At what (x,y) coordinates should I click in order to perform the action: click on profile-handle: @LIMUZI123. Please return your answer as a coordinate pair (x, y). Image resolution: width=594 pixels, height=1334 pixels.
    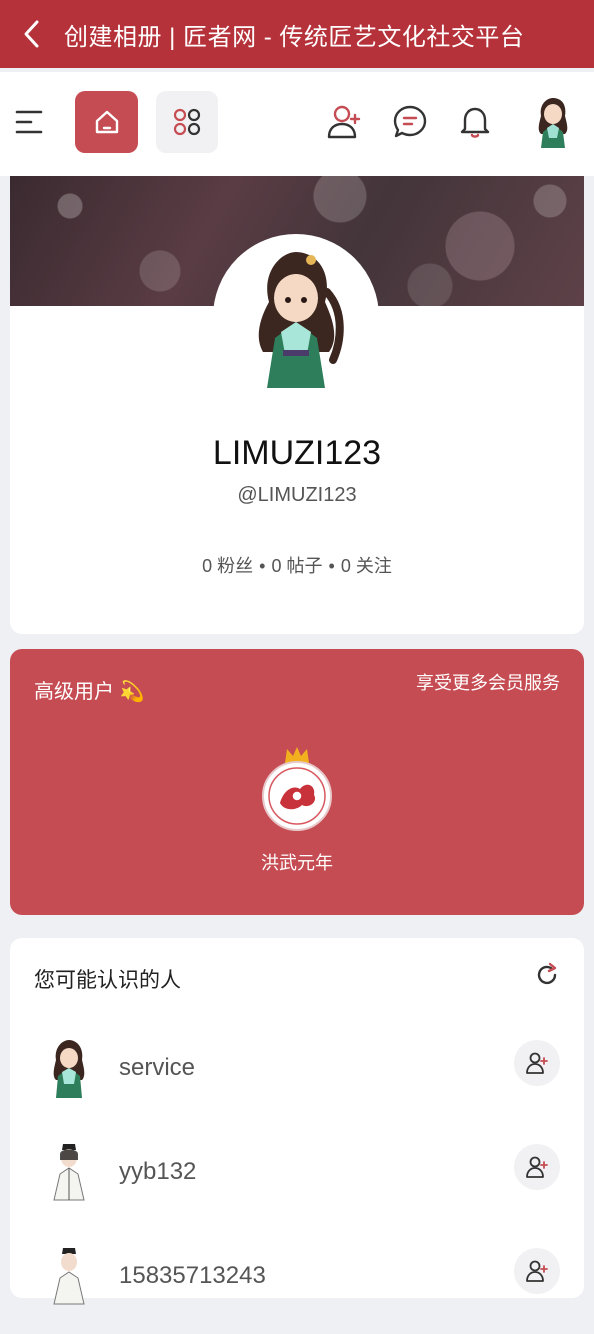
    Looking at the image, I should click on (297, 495).